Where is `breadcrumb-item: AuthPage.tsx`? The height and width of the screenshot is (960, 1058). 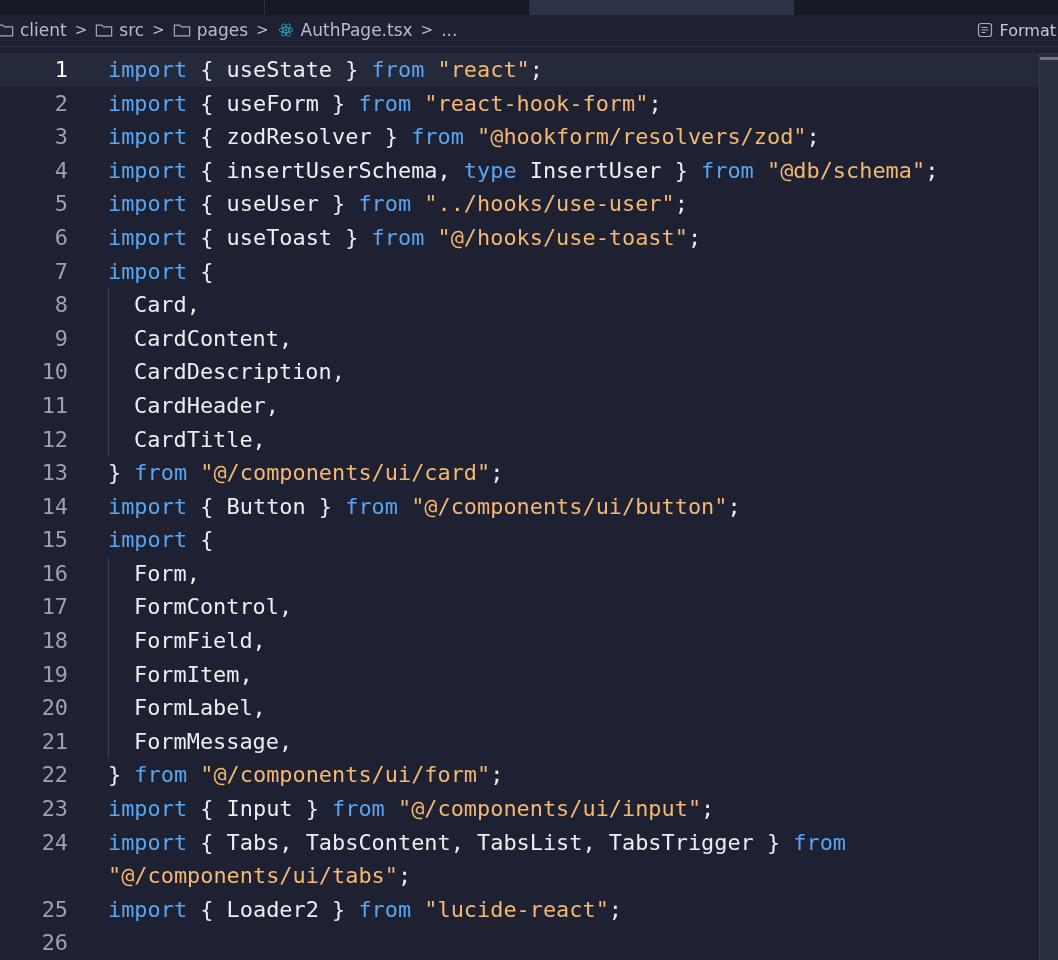 breadcrumb-item: AuthPage.tsx is located at coordinates (356, 30).